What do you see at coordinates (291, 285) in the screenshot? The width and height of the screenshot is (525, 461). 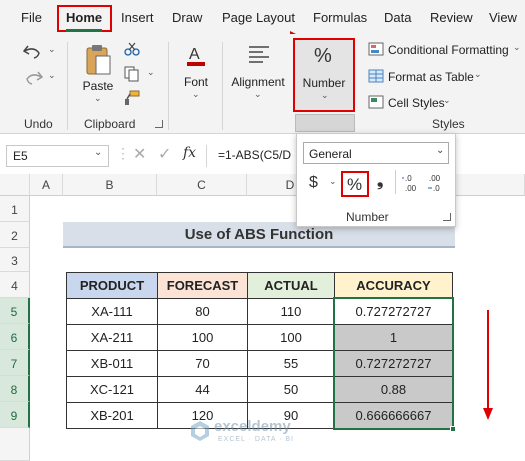 I see `header-actual: ACTUAL` at bounding box center [291, 285].